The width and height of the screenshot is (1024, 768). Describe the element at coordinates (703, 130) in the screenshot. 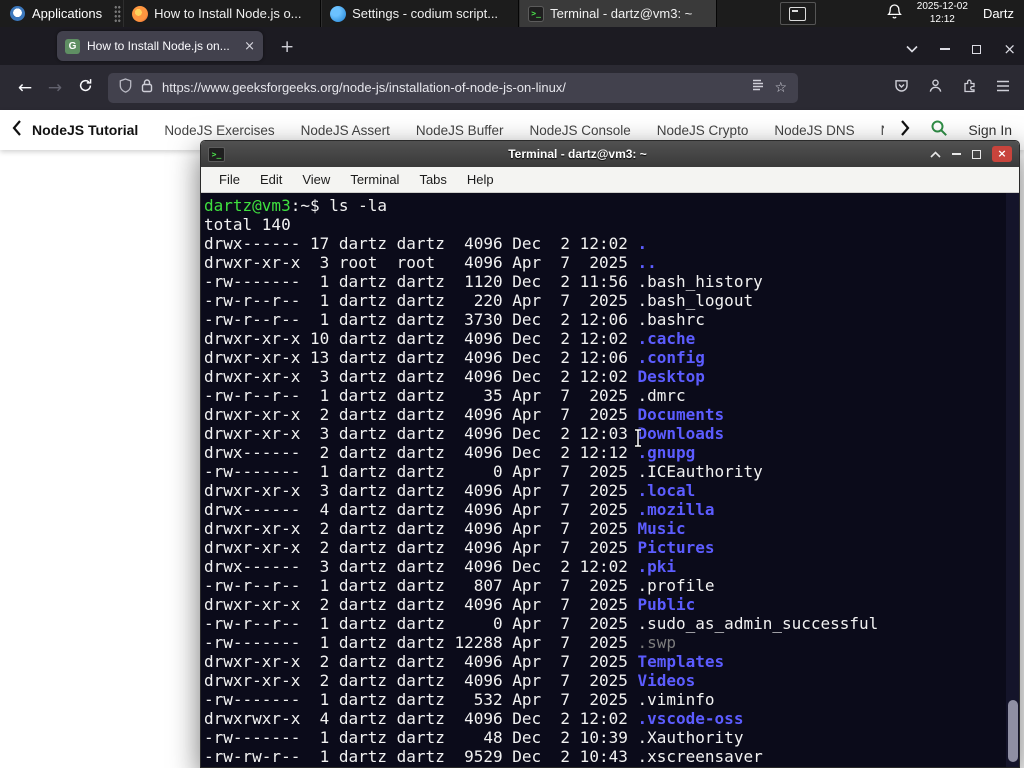

I see `nav-link: NodeJS Crypto` at that location.